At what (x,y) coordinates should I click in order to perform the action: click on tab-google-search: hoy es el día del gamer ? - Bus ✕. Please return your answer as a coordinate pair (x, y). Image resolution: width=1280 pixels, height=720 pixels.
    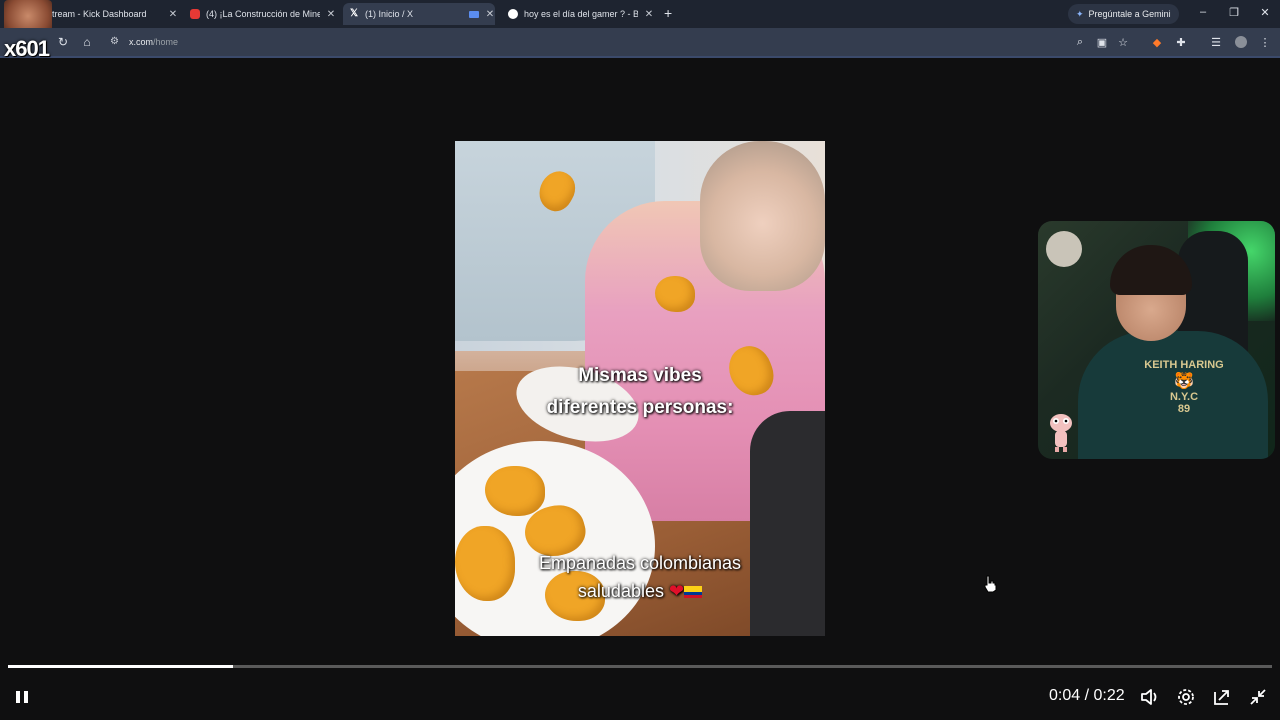
    Looking at the image, I should click on (581, 14).